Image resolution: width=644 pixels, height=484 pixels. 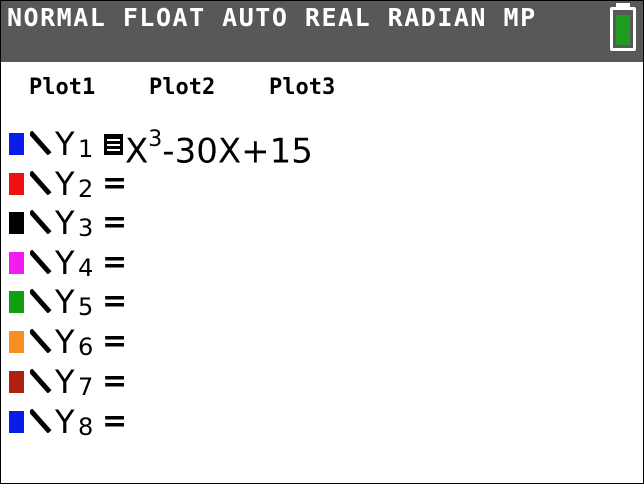 What do you see at coordinates (272, 17) in the screenshot?
I see `mode-status-text: NORMAL FLOAT AUTO REAL RADIAN MP` at bounding box center [272, 17].